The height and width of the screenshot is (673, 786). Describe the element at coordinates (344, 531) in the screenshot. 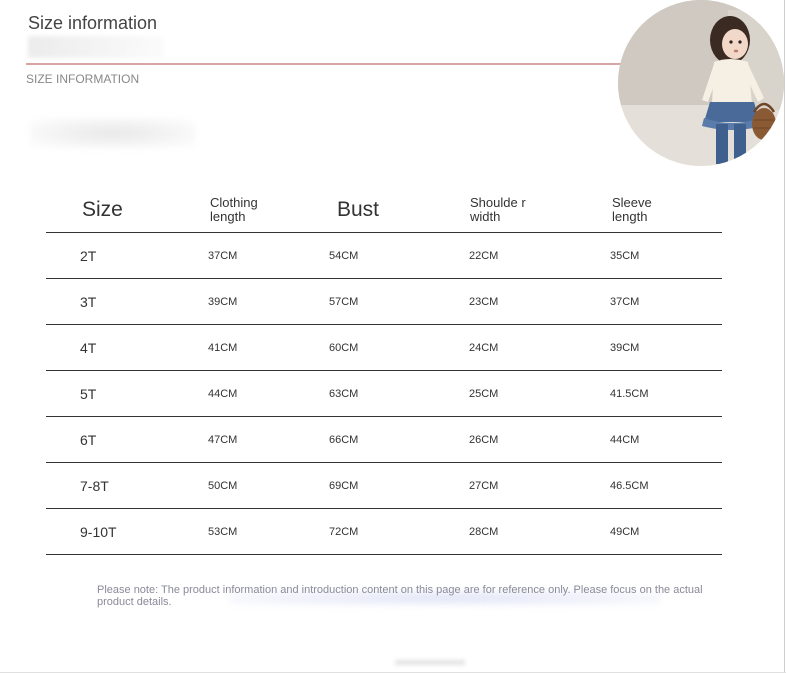

I see `cell-bust: 72CM` at that location.